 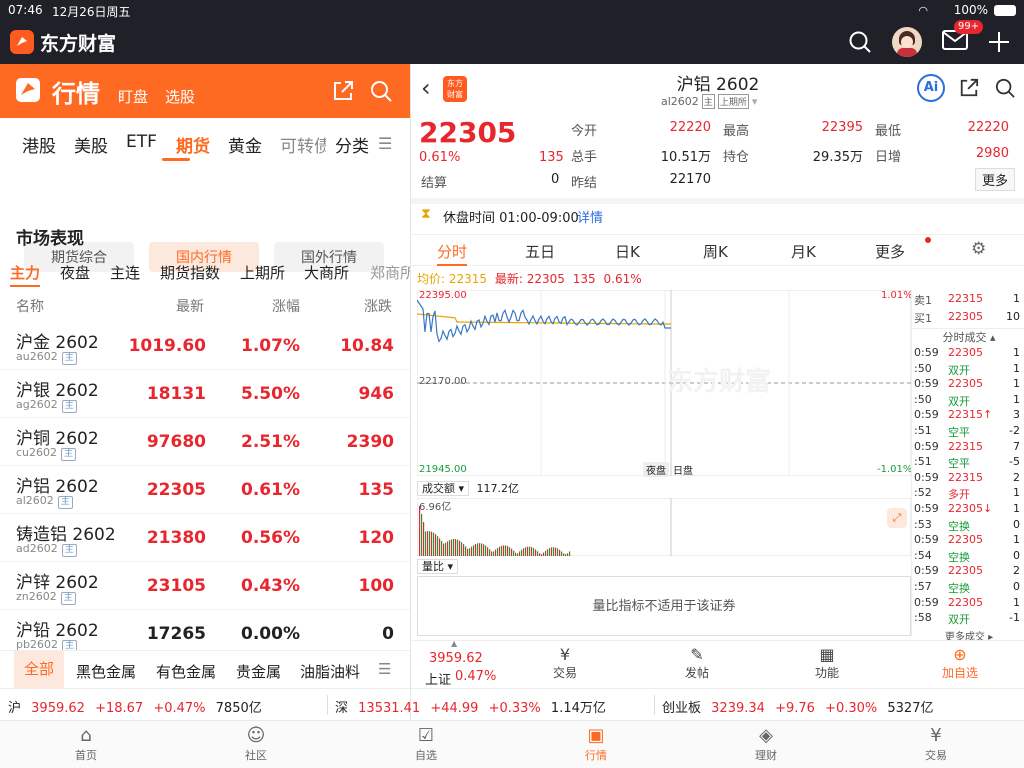 What do you see at coordinates (258, 671) in the screenshot?
I see `cat-precious: 贵金属` at bounding box center [258, 671].